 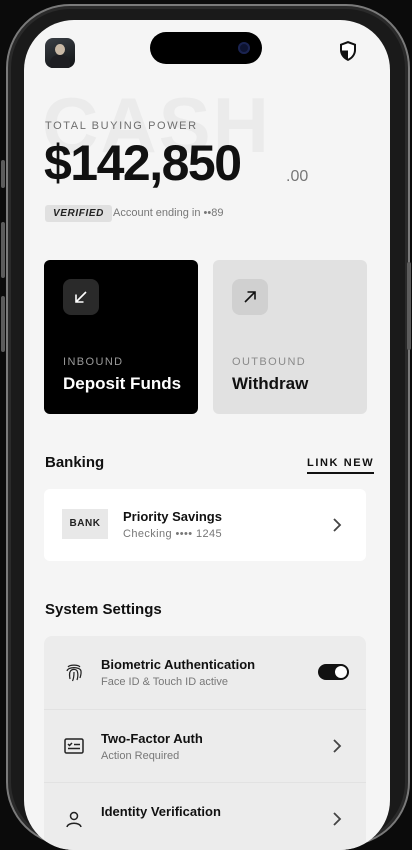 I want to click on account-ending-text: Account ending in ••89, so click(x=168, y=213).